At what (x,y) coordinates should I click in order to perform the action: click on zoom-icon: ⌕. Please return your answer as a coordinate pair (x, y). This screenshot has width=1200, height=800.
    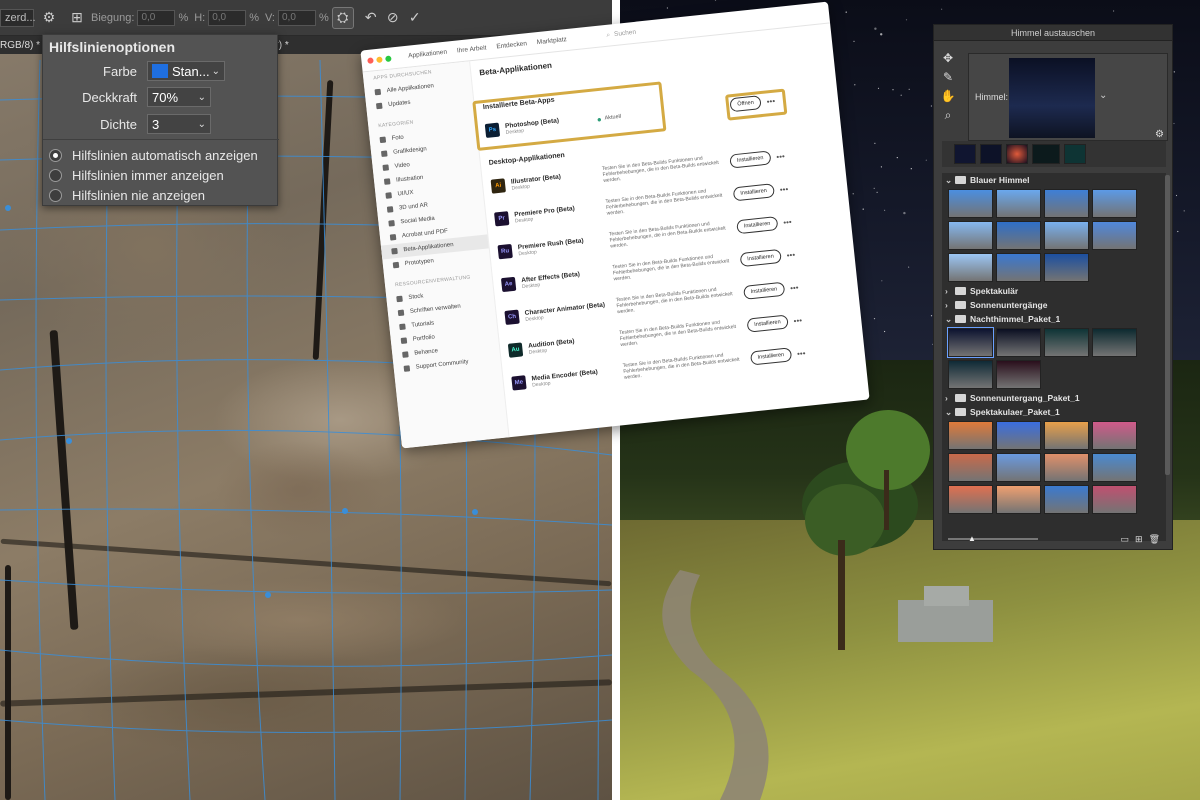
    Looking at the image, I should click on (948, 117).